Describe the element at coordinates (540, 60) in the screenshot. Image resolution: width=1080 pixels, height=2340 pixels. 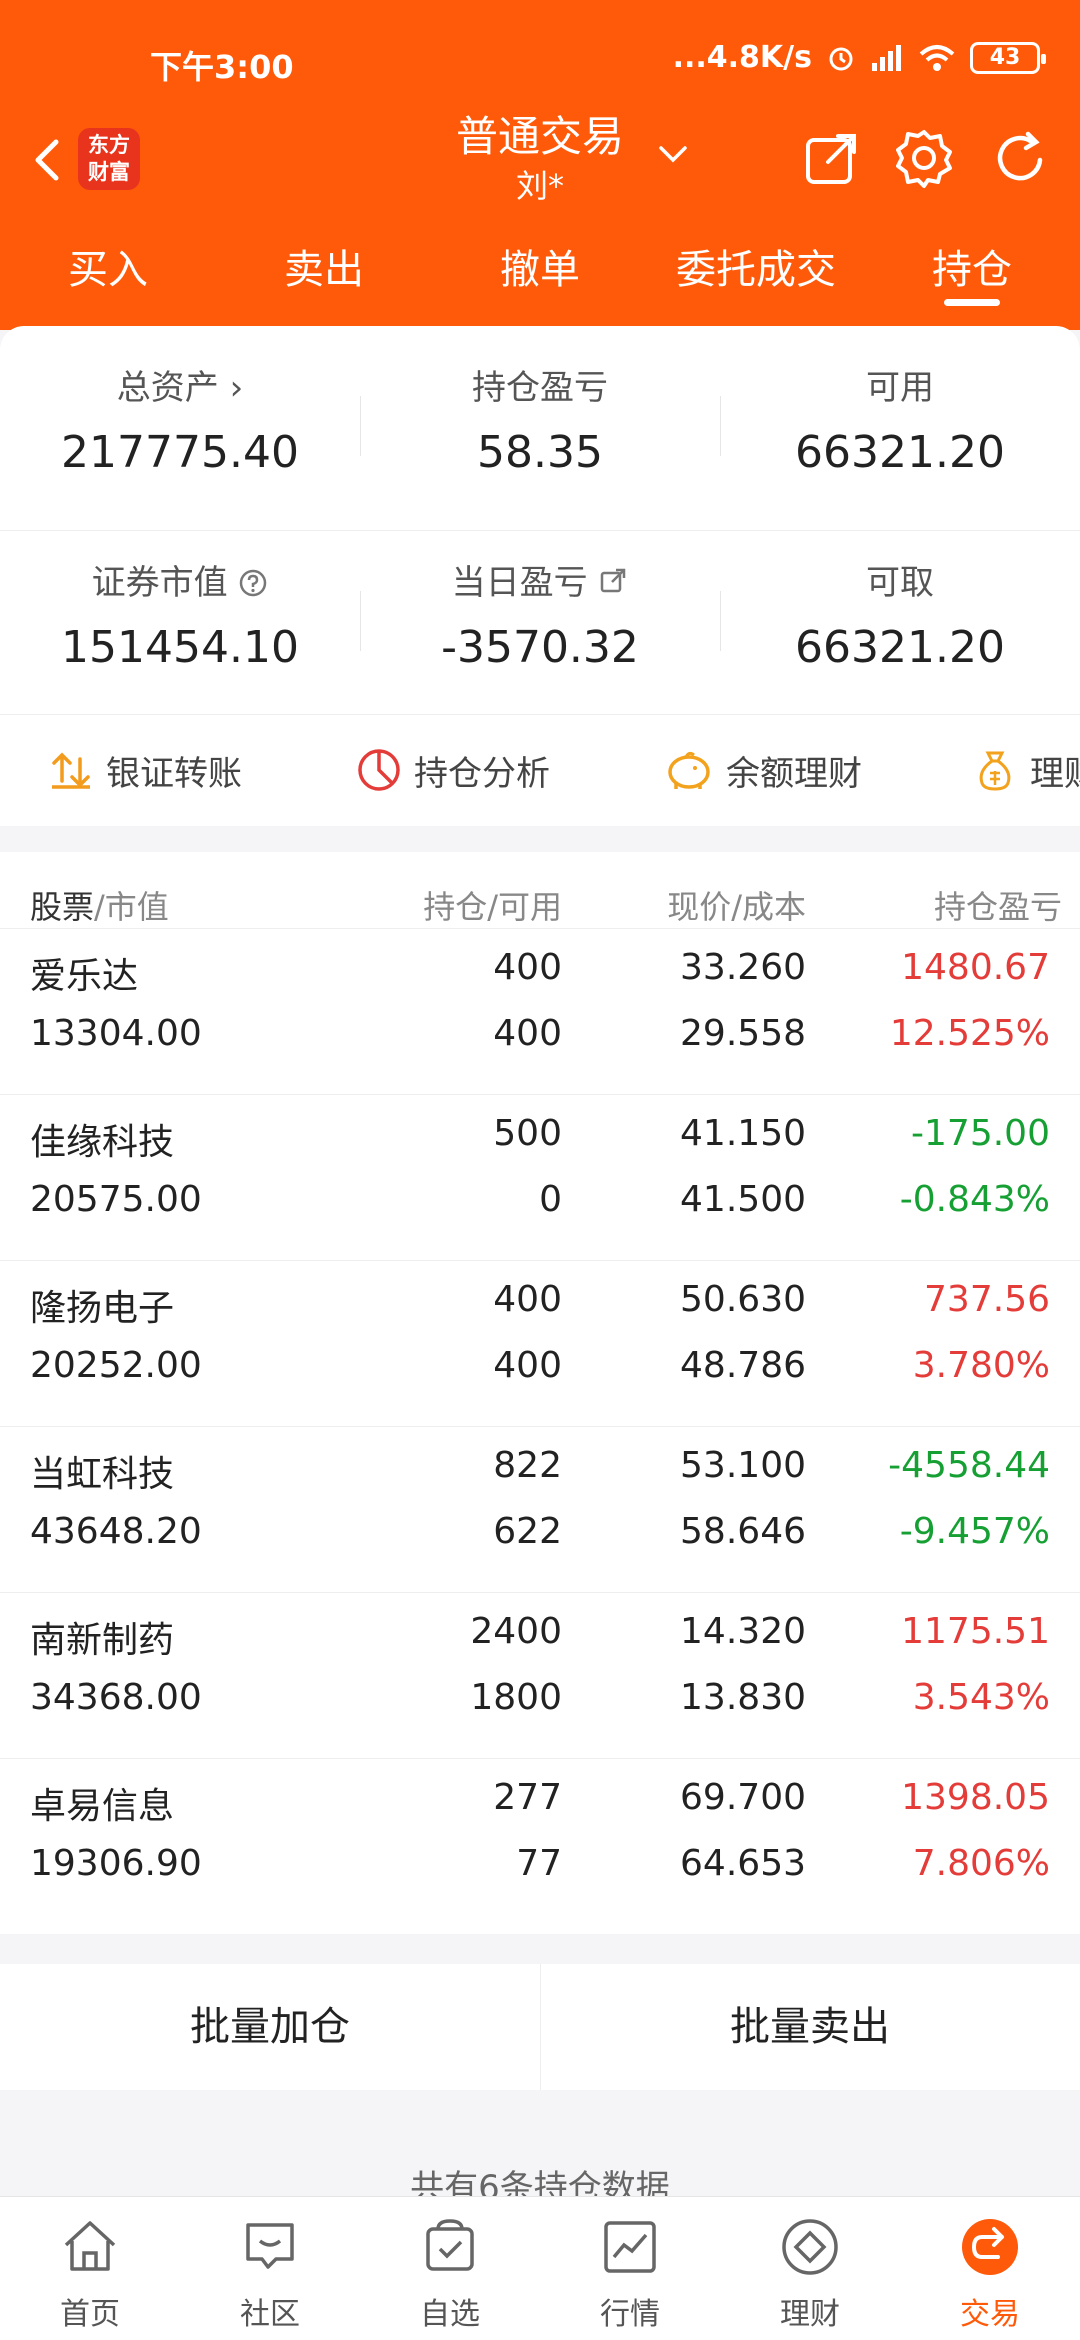
I see `status-bar: 下午3:00 ...4.8K/s 43` at that location.